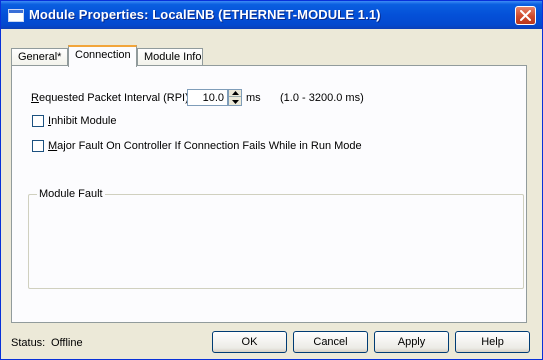 The width and height of the screenshot is (543, 360). I want to click on inhibit-module-checkbox, so click(38, 121).